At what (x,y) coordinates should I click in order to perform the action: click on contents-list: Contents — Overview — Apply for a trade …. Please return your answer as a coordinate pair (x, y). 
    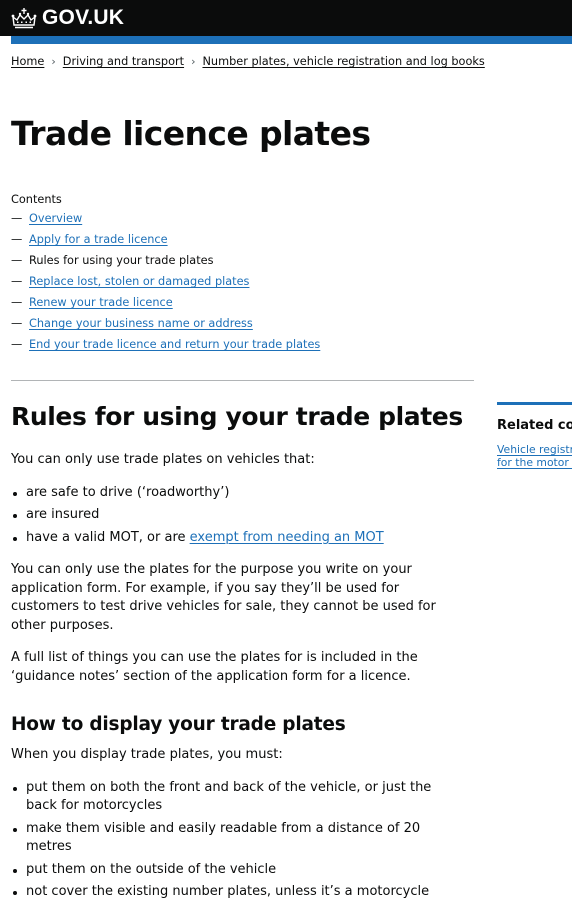
    Looking at the image, I should click on (165, 276).